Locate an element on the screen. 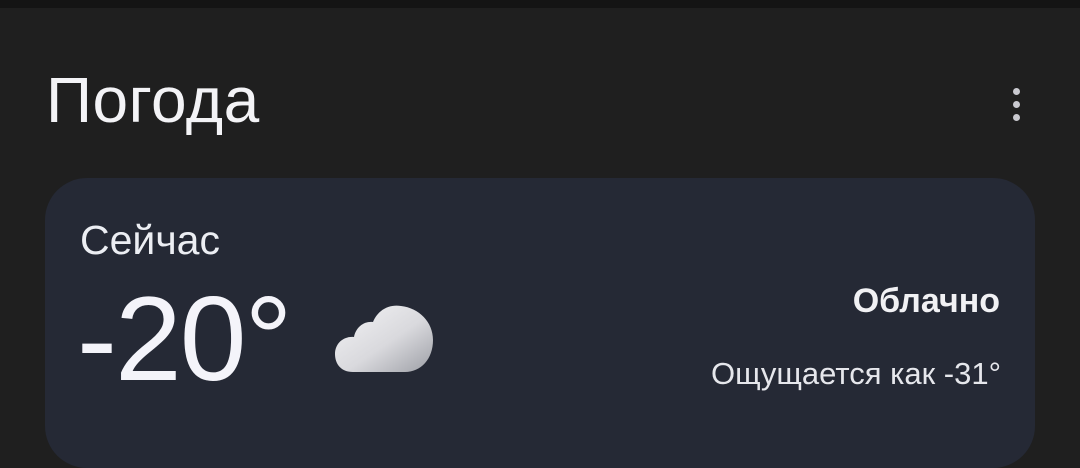 This screenshot has height=468, width=1080. cloud-icon is located at coordinates (384, 338).